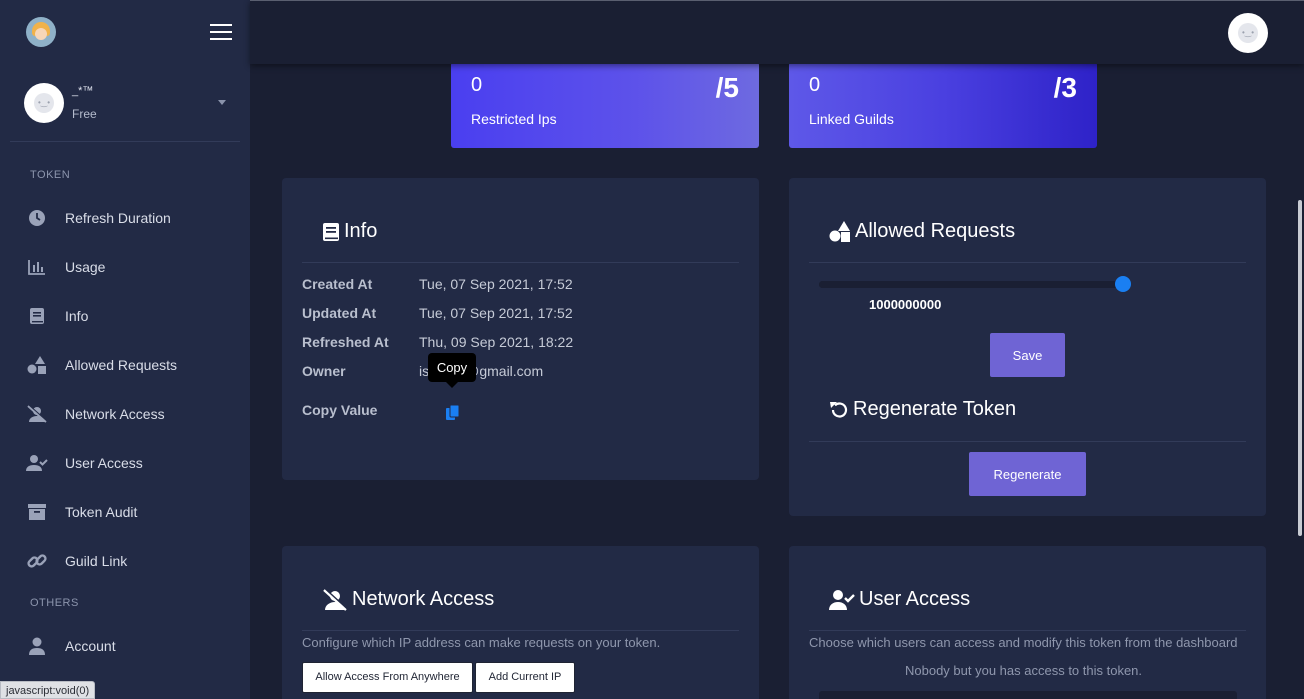 The width and height of the screenshot is (1304, 699). I want to click on user-access-title: User Access, so click(899, 599).